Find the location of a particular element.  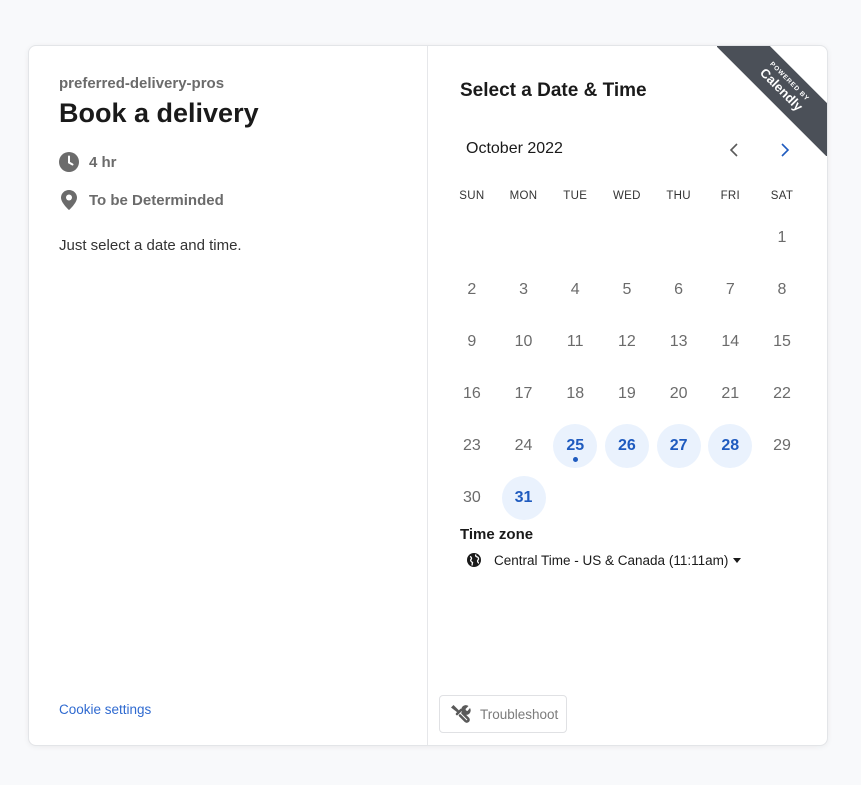

day-cell: 6 is located at coordinates (679, 290).